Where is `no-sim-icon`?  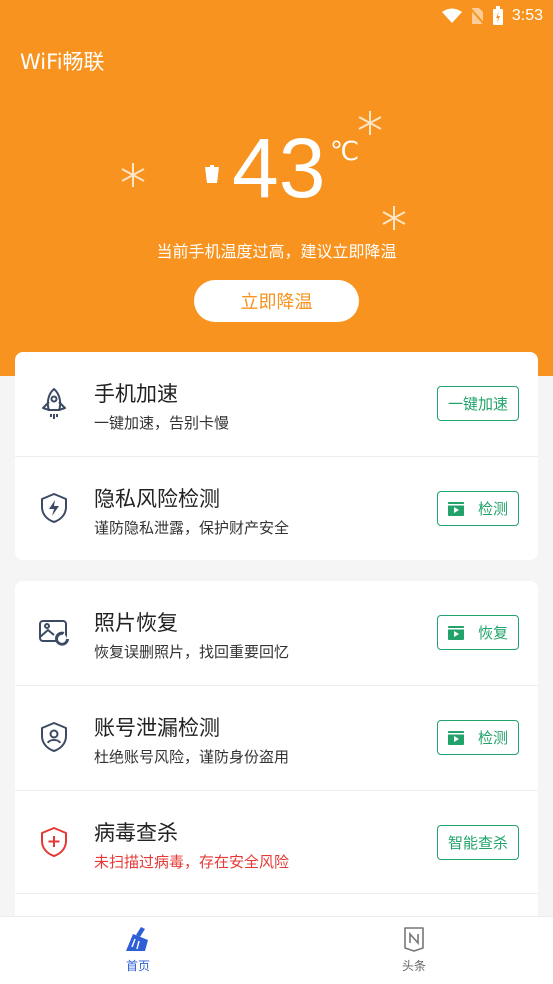
no-sim-icon is located at coordinates (476, 16).